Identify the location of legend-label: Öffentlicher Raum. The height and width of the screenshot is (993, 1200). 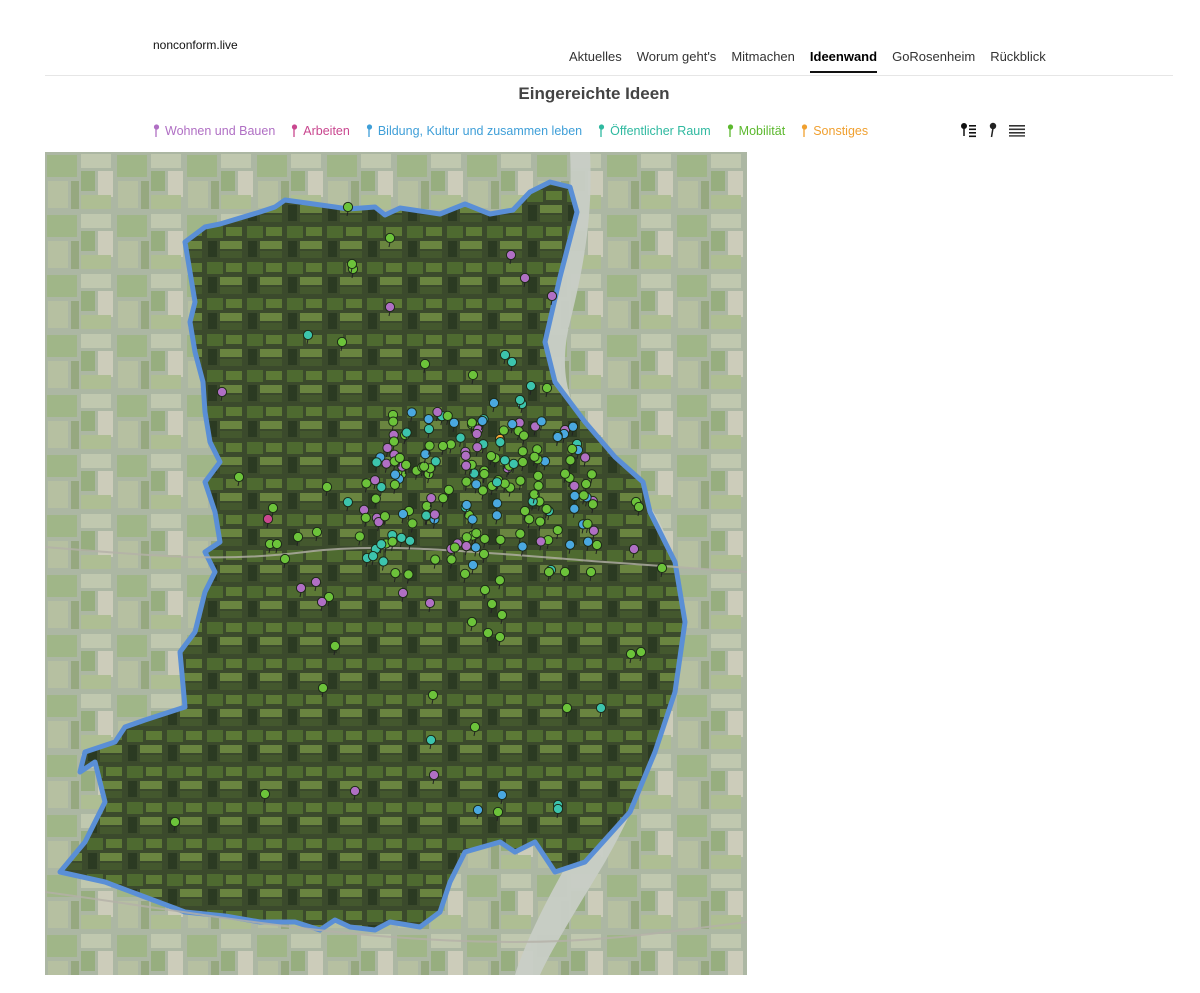
(660, 131).